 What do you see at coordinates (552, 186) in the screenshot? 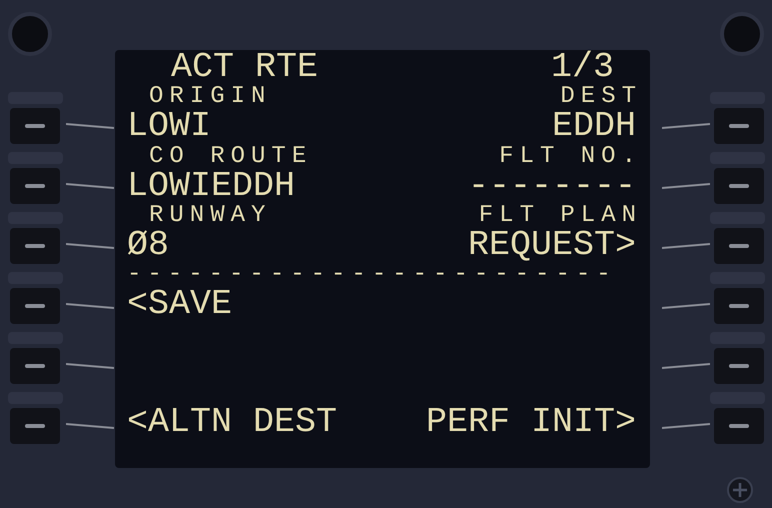
I see `field-value: --------` at bounding box center [552, 186].